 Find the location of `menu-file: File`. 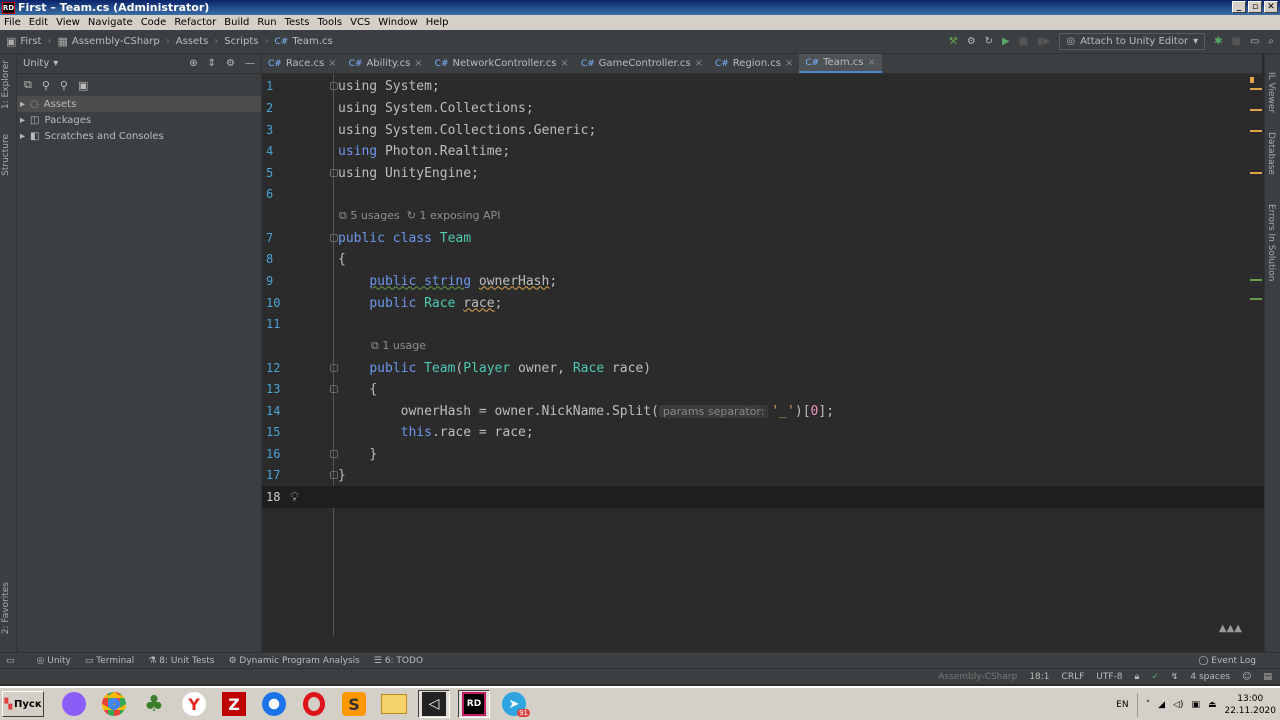

menu-file: File is located at coordinates (12, 22).